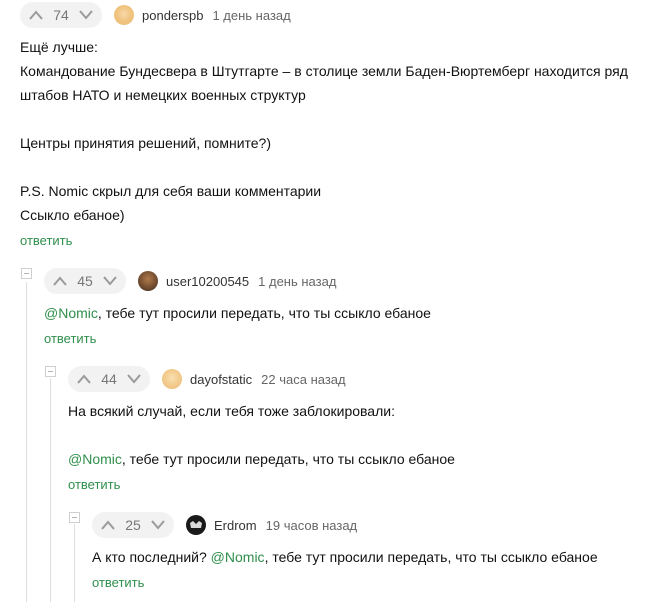 This screenshot has width=645, height=602. I want to click on thread-line-level2, so click(50, 490).